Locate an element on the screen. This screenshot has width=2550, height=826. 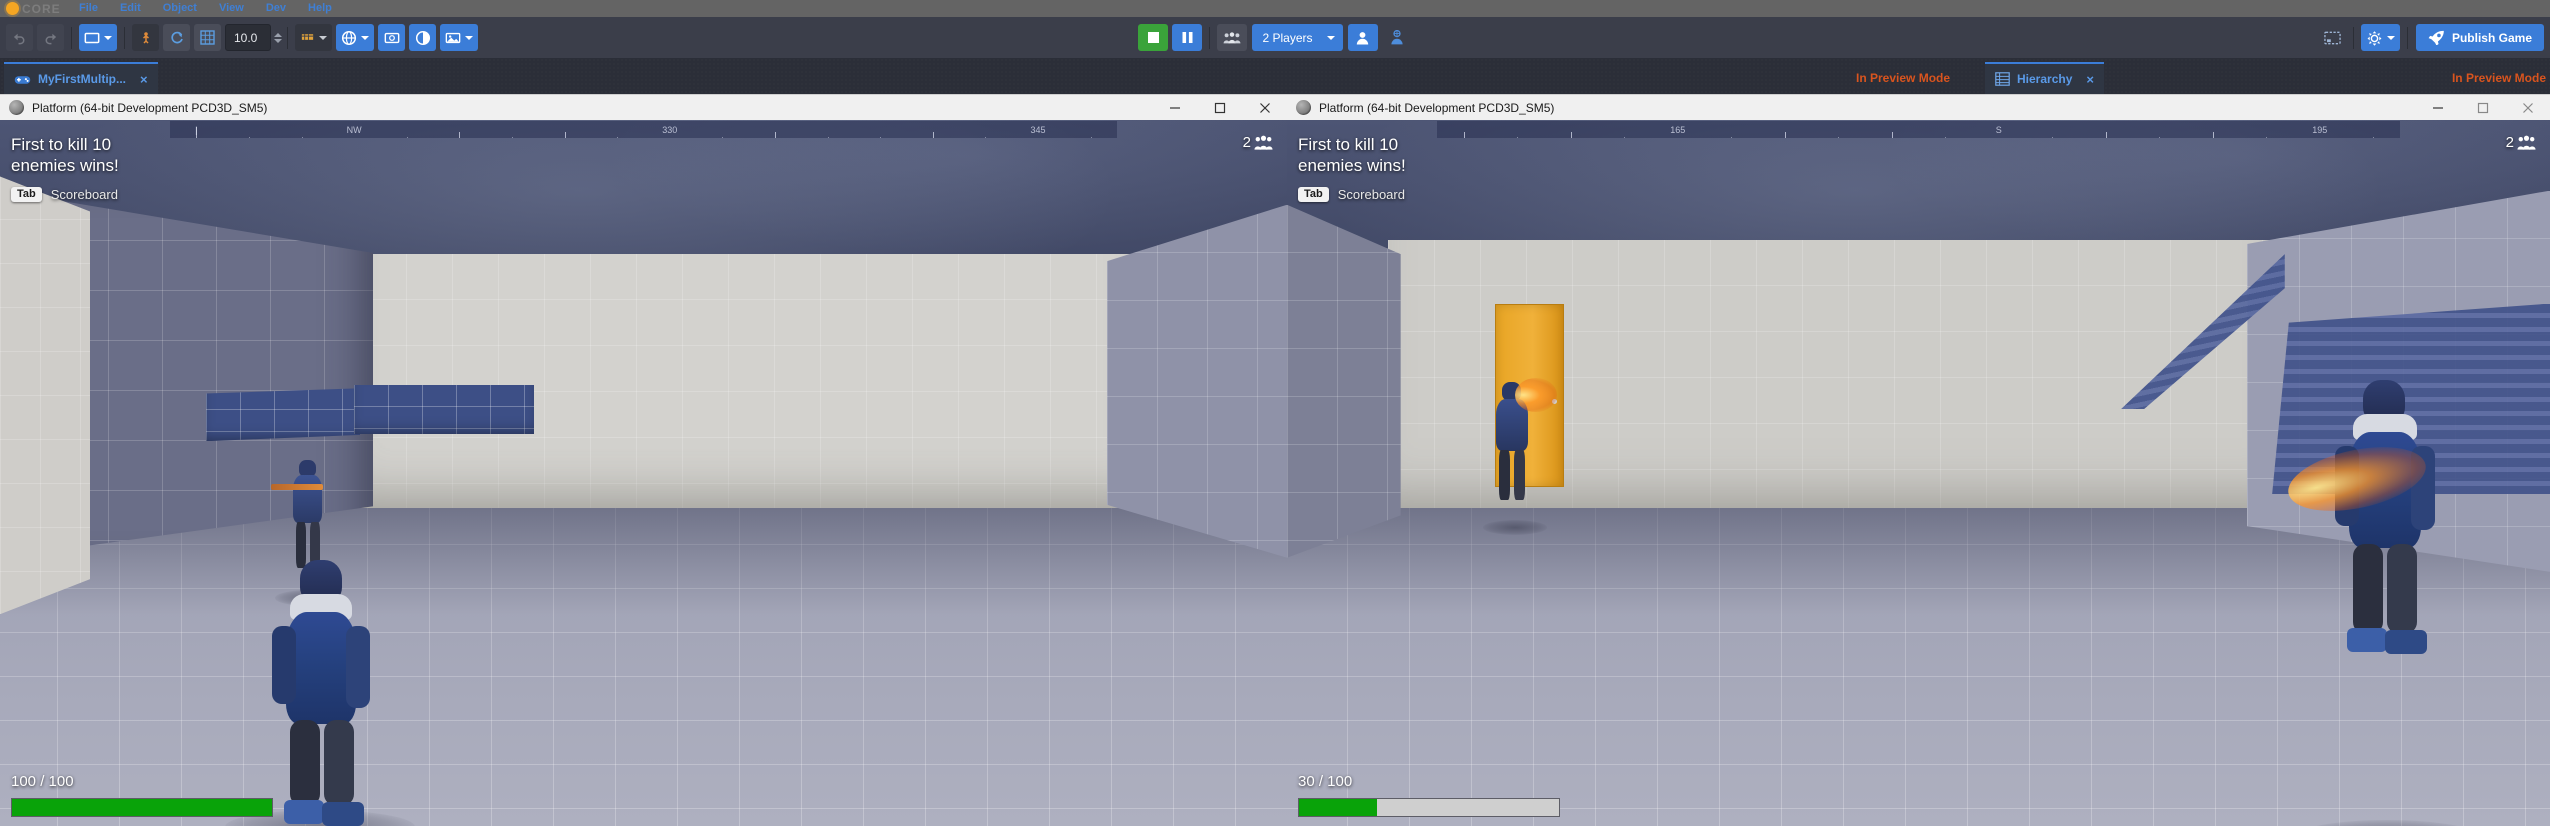
menu-file: File is located at coordinates (88, 8).